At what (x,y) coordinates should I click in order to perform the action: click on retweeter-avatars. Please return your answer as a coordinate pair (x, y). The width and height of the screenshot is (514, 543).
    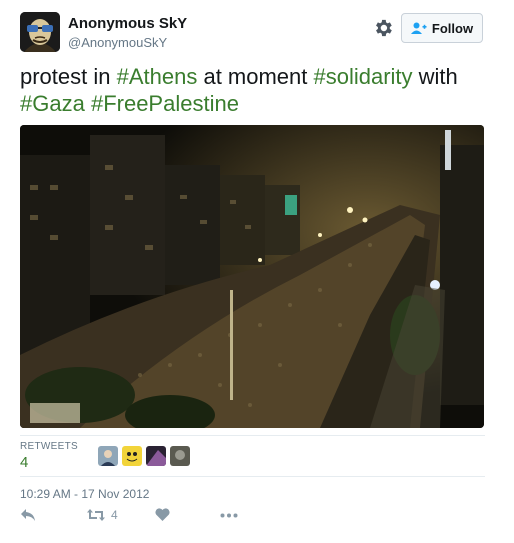
    Looking at the image, I should click on (144, 456).